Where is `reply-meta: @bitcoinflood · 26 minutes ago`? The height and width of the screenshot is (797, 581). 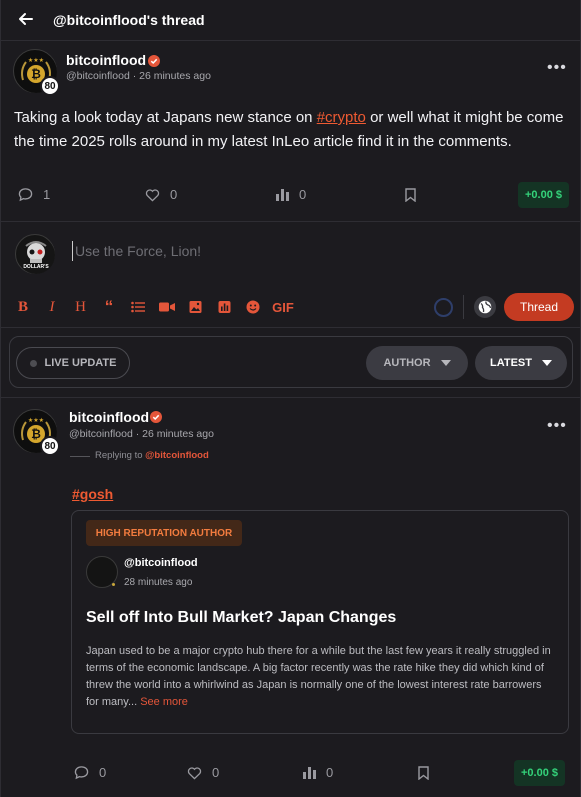 reply-meta: @bitcoinflood · 26 minutes ago is located at coordinates (141, 434).